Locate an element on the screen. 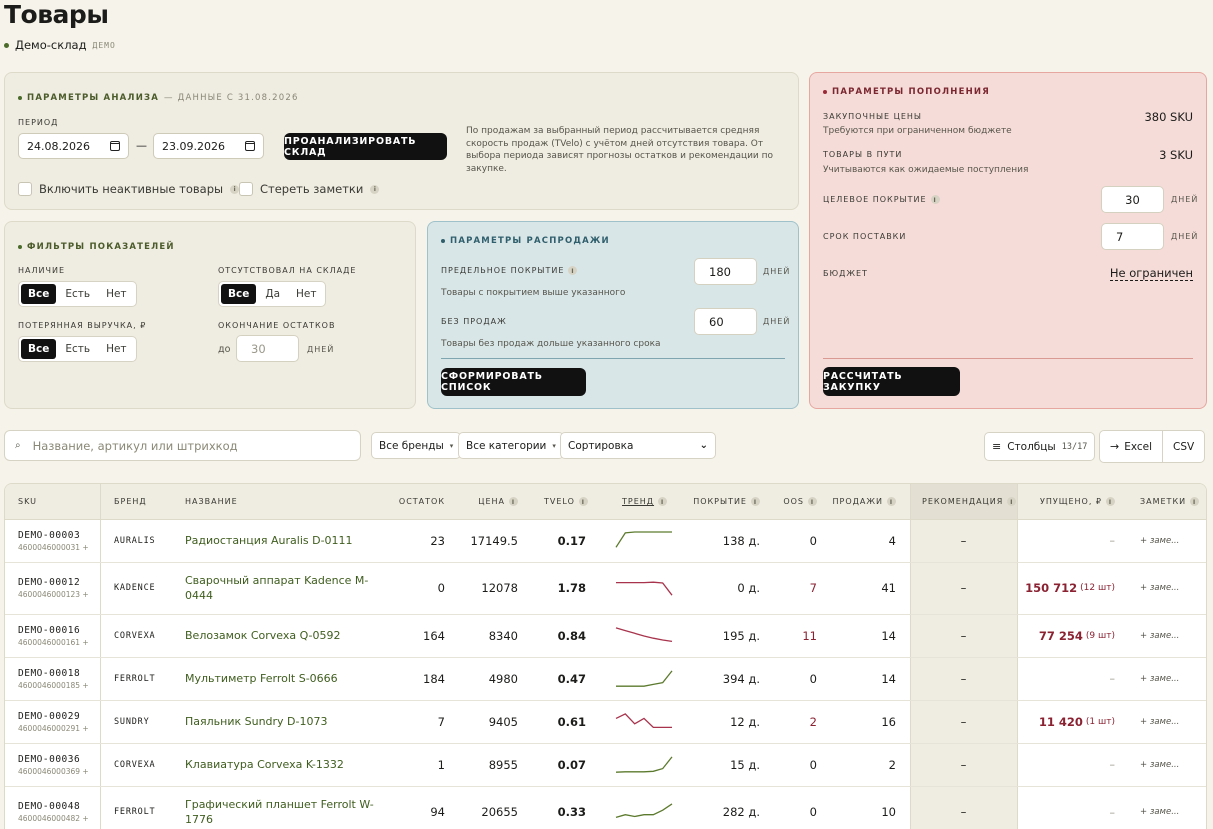 The image size is (1213, 829). product-name-link: Паяльник Sundry D-1073 is located at coordinates (256, 721).